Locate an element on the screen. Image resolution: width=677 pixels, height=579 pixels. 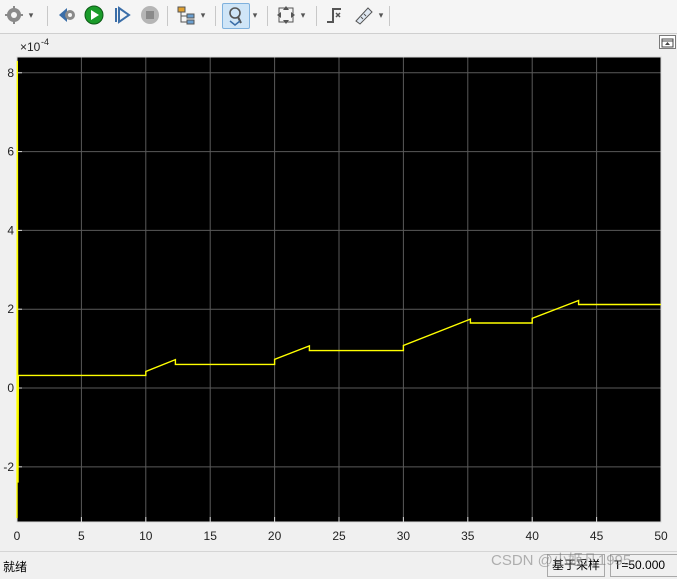
settings-icon is located at coordinates (14, 15).